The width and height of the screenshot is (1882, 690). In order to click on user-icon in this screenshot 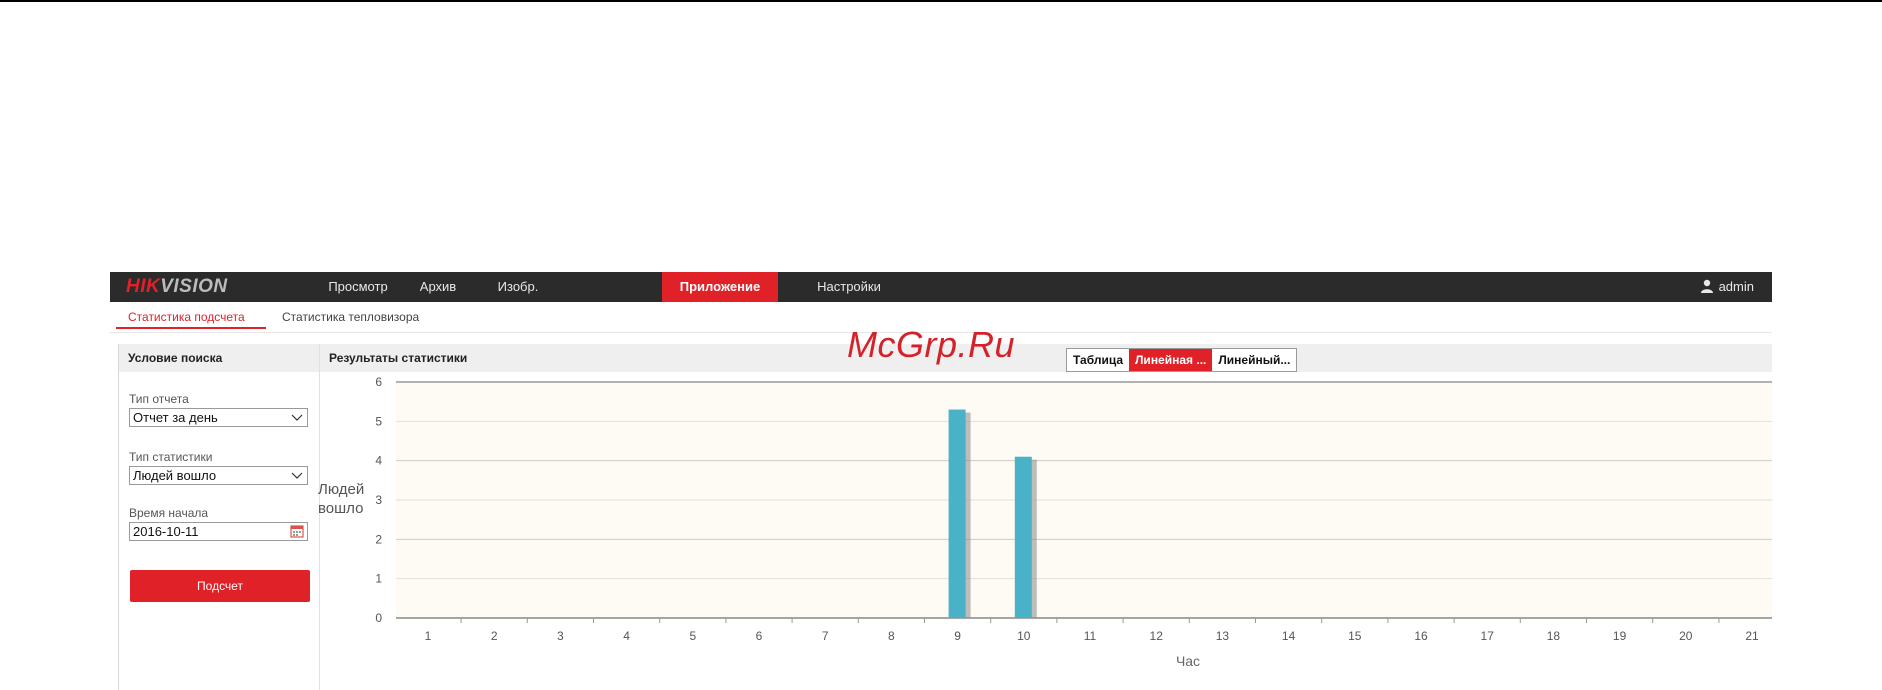, I will do `click(1706, 286)`.